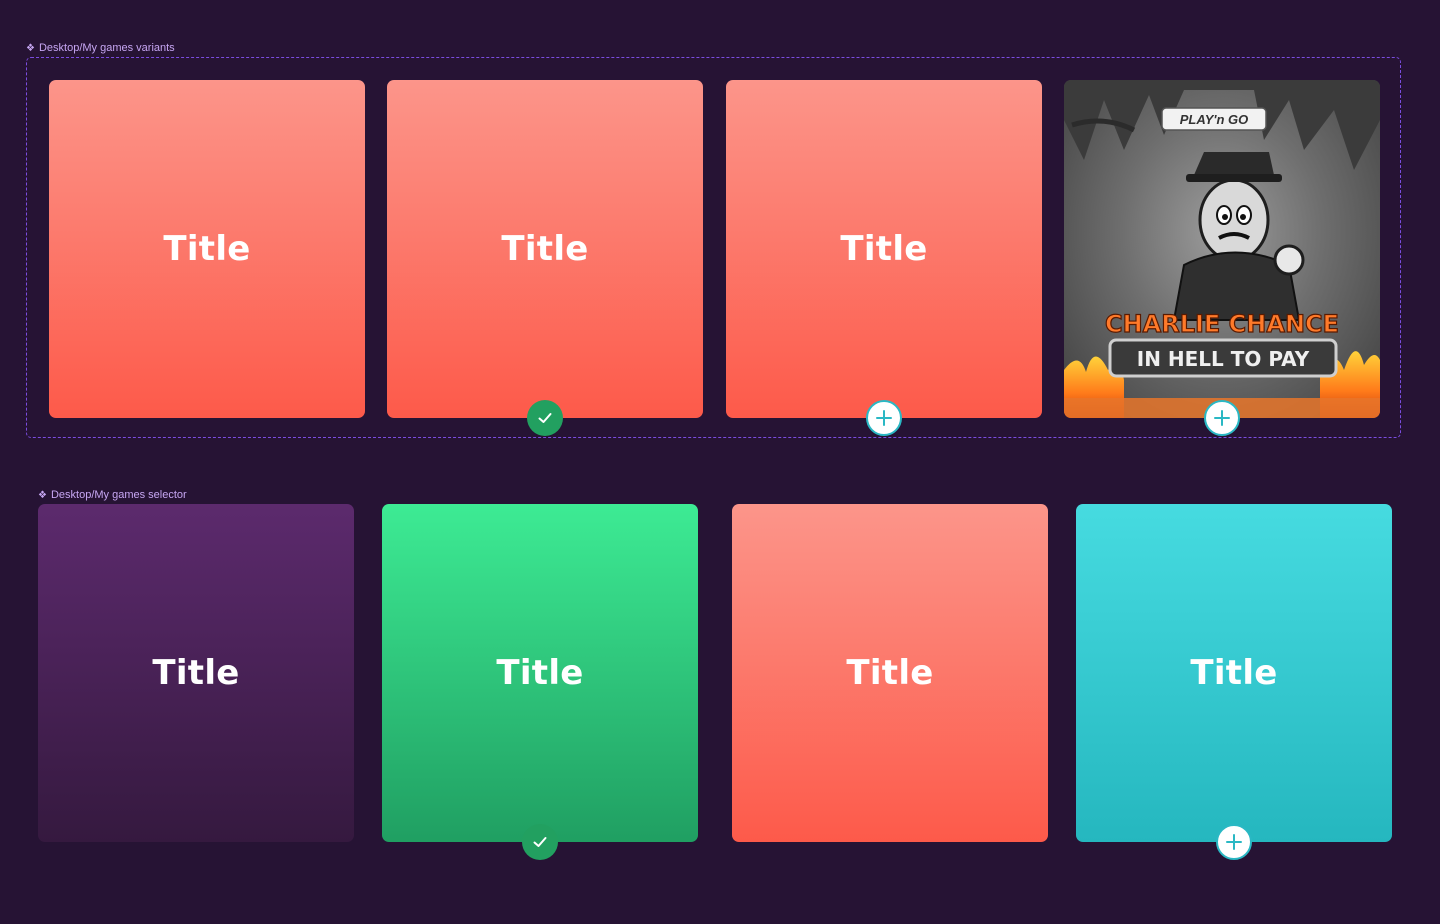 Image resolution: width=1440 pixels, height=924 pixels. What do you see at coordinates (1214, 119) in the screenshot?
I see `game-brand-logo: PLAY'n GO` at bounding box center [1214, 119].